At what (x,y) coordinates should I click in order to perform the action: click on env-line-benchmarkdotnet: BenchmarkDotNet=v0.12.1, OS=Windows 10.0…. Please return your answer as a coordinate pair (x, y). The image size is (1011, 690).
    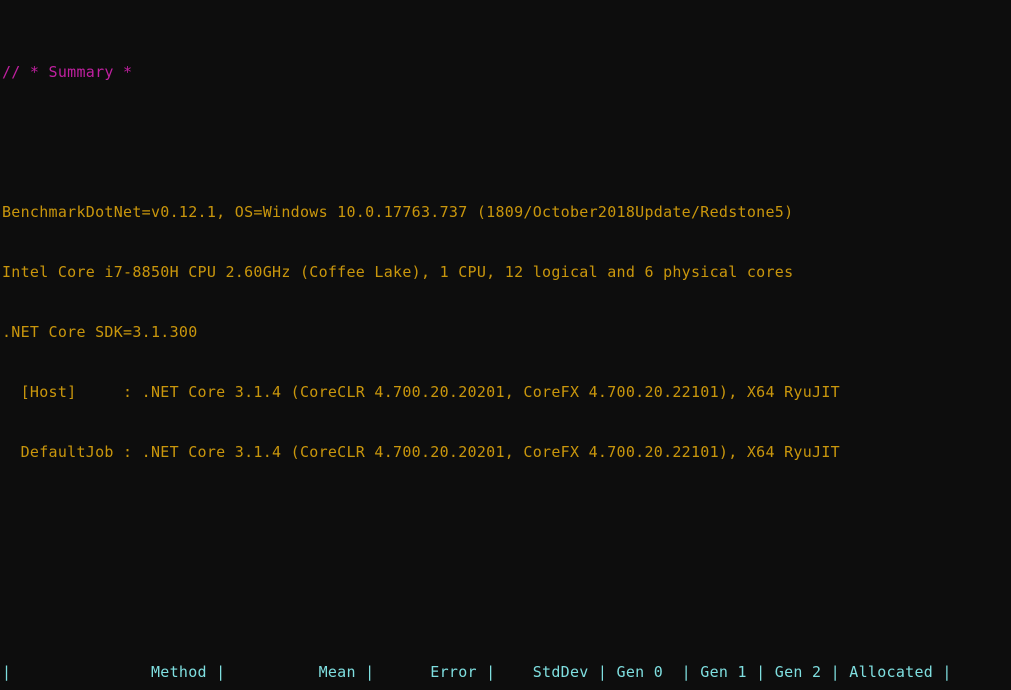
    Looking at the image, I should click on (398, 212).